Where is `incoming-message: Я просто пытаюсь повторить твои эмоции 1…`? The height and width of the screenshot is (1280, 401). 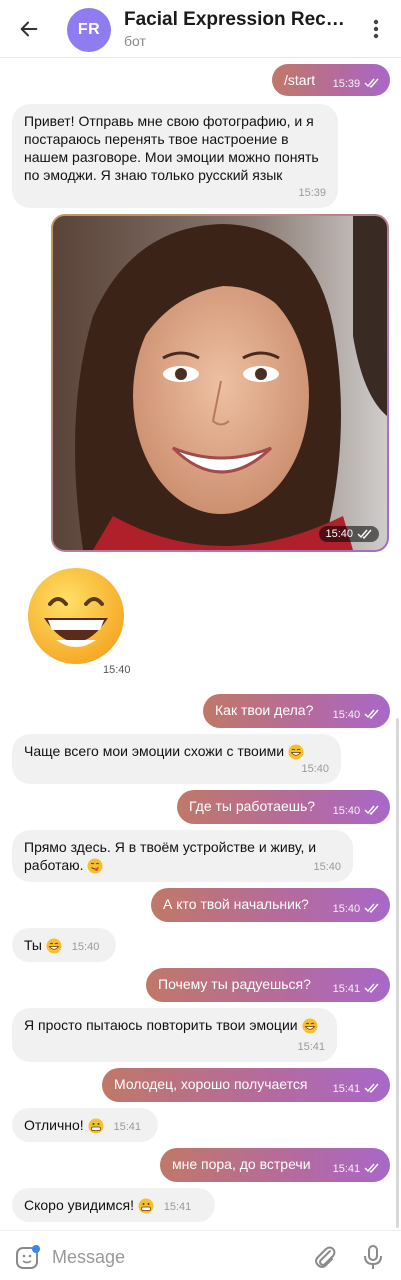
incoming-message: Я просто пытаюсь повторить твои эмоции 1… is located at coordinates (174, 1035).